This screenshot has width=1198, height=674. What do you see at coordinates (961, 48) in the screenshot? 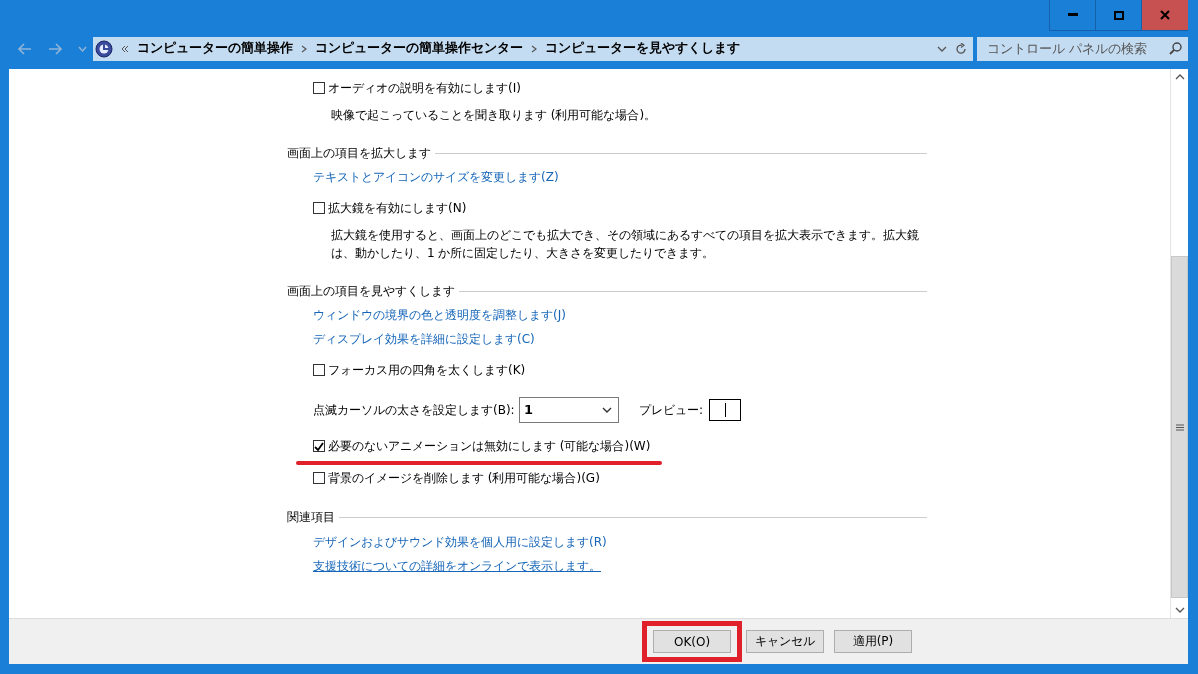
I see `refresh-icon` at bounding box center [961, 48].